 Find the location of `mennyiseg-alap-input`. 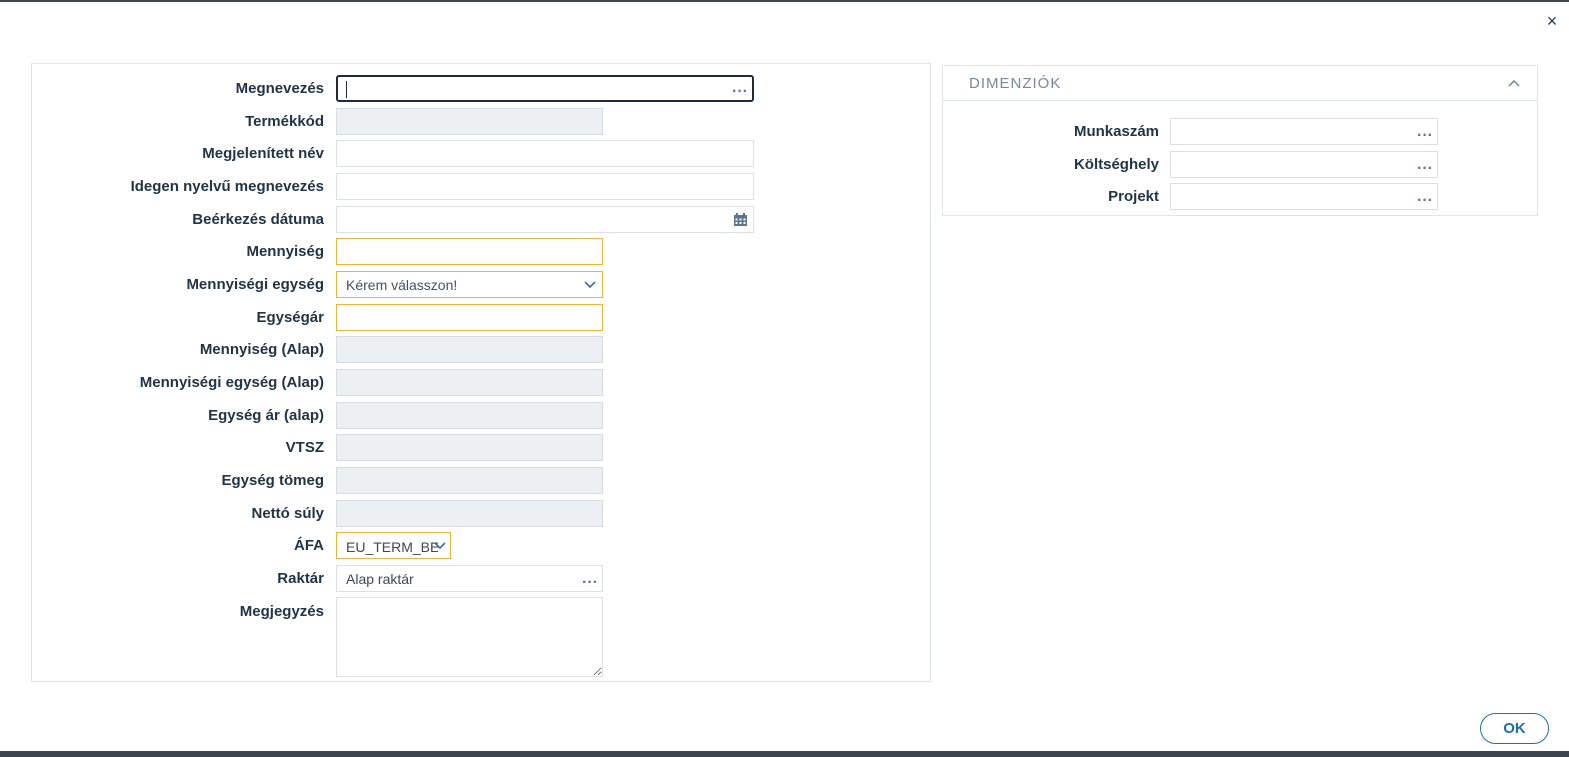

mennyiseg-alap-input is located at coordinates (469, 349).